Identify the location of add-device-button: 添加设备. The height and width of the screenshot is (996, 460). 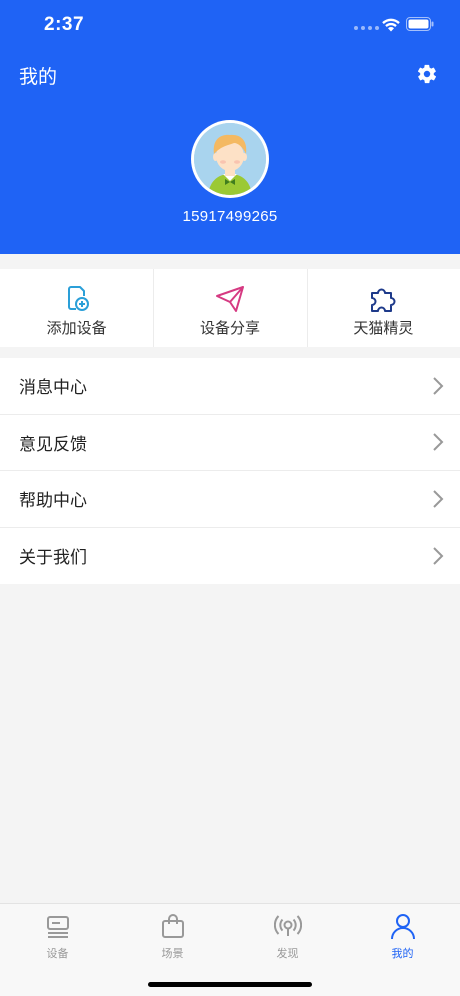
(76, 308).